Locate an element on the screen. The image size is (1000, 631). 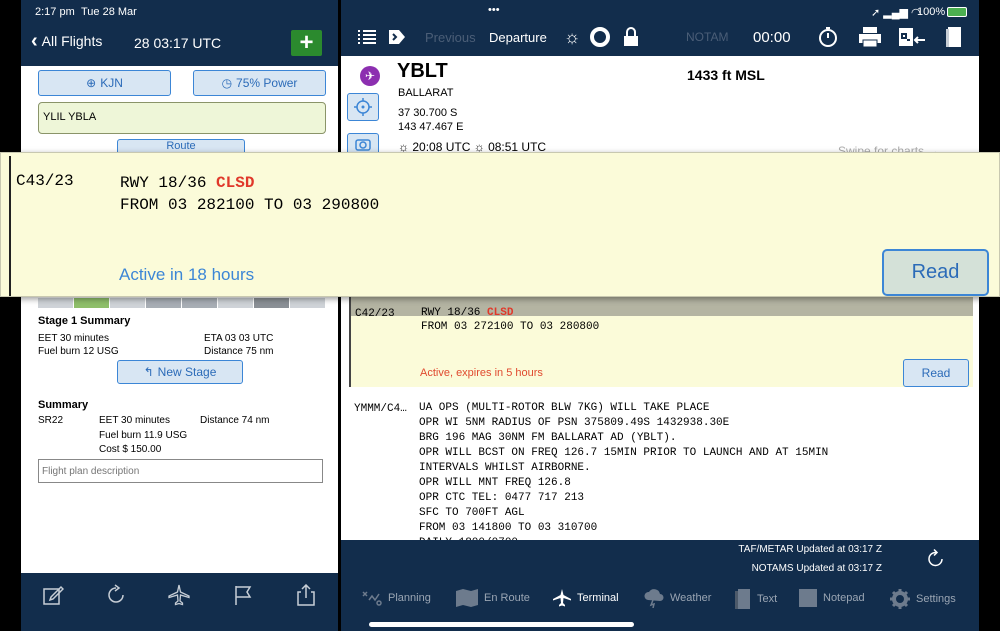
flight-description-input is located at coordinates (180, 471).